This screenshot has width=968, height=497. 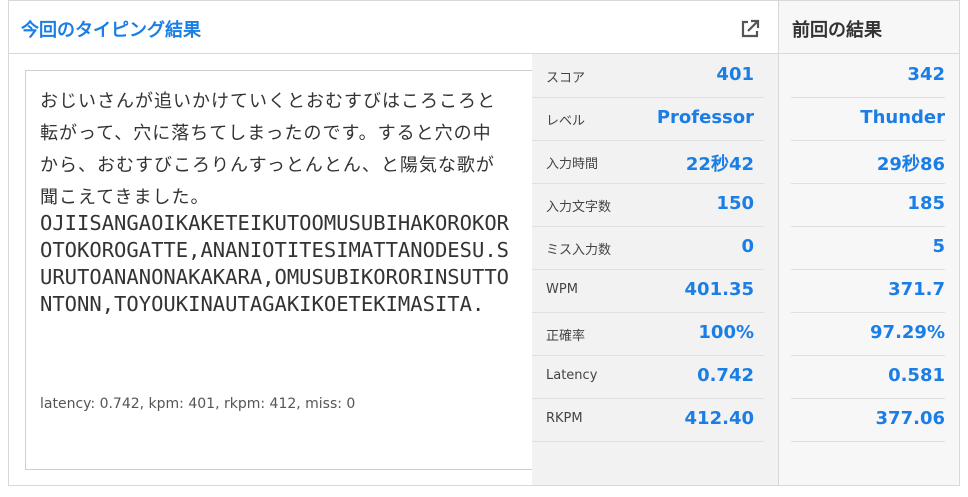 I want to click on stat-label: ミス入力数, so click(x=579, y=250).